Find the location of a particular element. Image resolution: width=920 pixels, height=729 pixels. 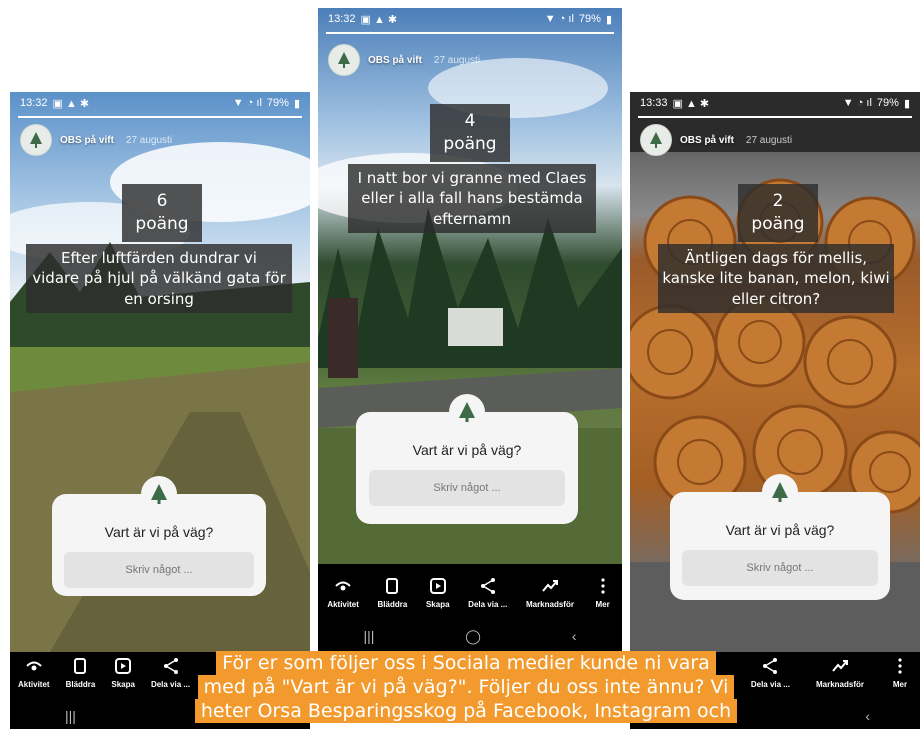

promote-button: Marknadsför is located at coordinates (840, 681).